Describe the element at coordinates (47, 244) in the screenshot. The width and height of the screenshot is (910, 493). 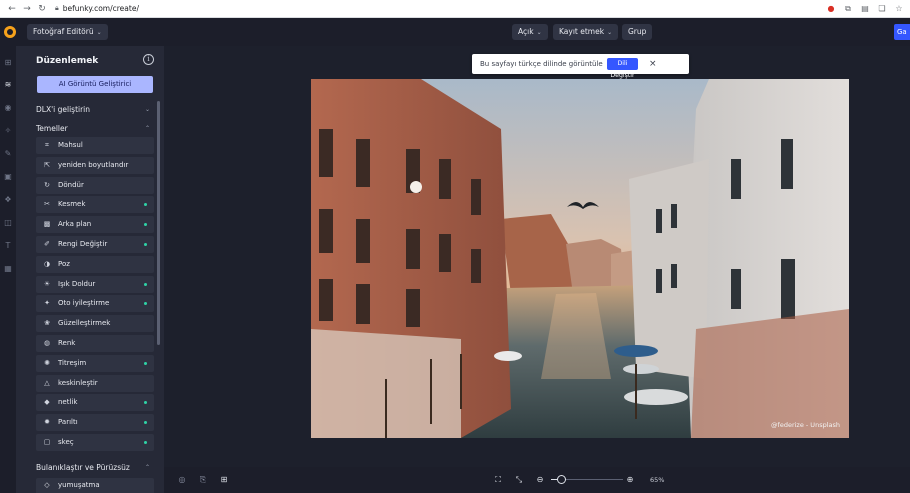
I see `color-change-icon: ✐` at that location.